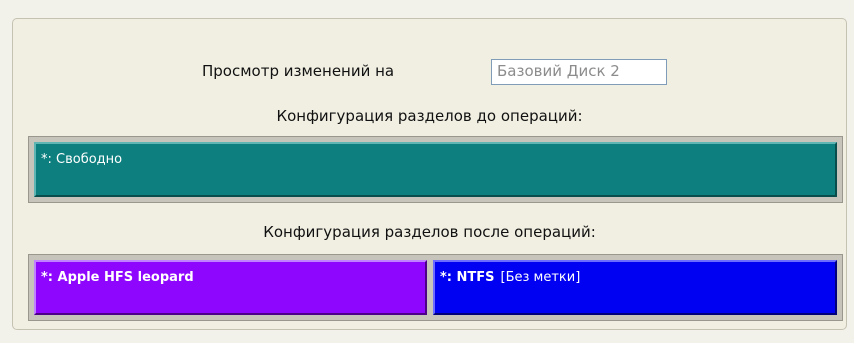 The height and width of the screenshot is (343, 854). I want to click on disk-select-field: Базовий Диск 2, so click(579, 72).